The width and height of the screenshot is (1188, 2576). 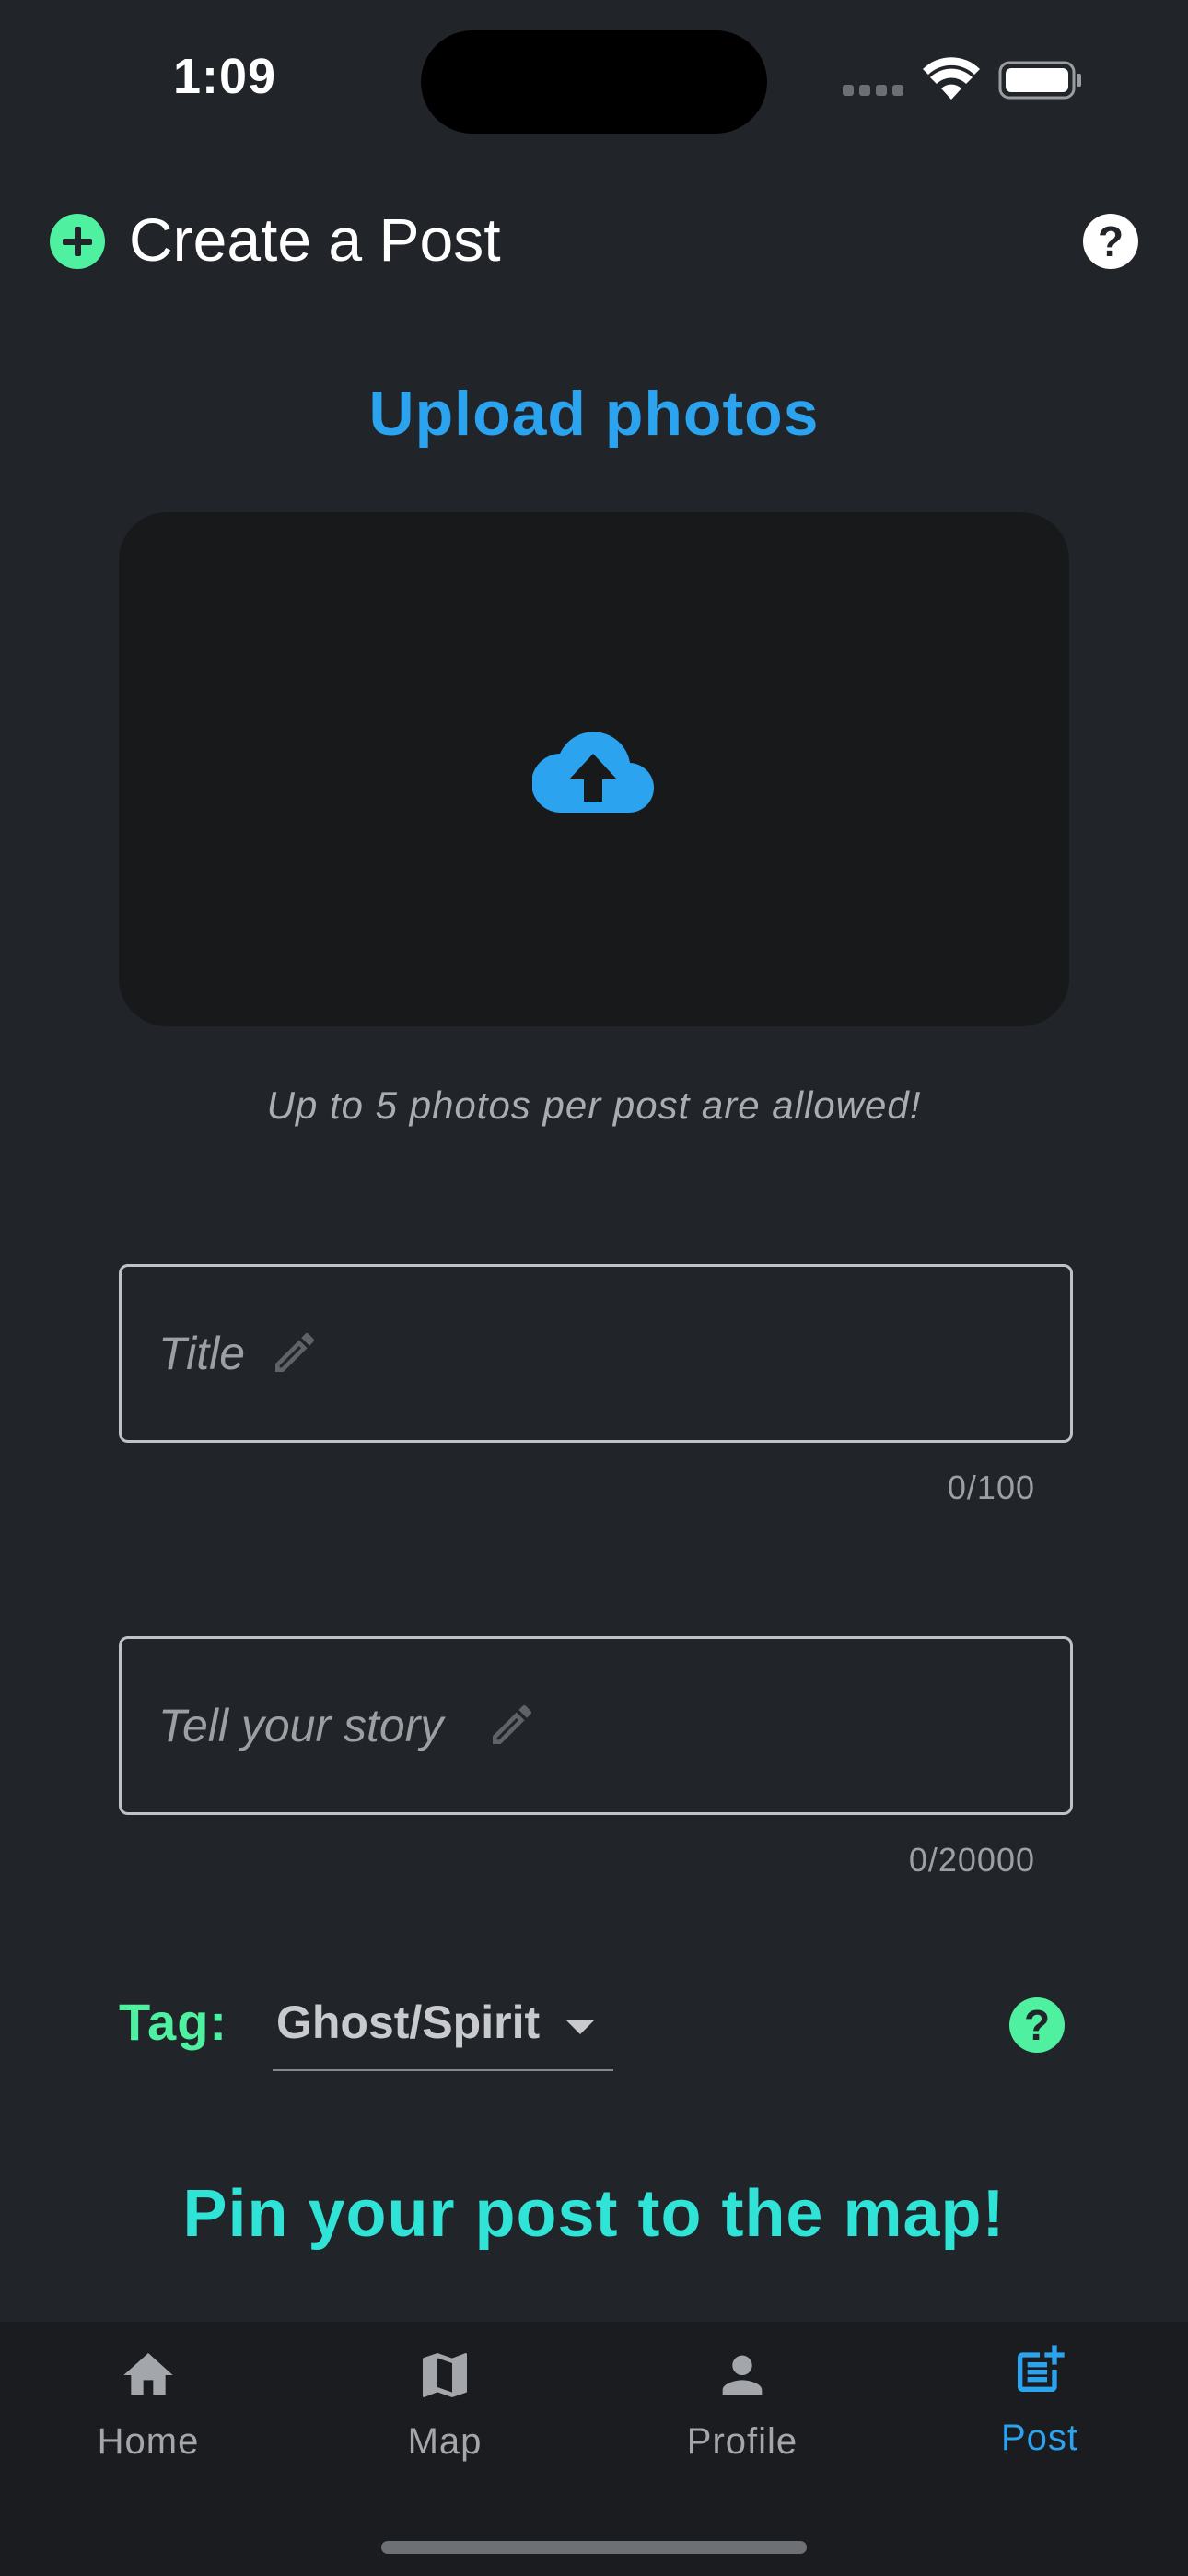 What do you see at coordinates (1037, 2025) in the screenshot?
I see `tag-help-icon: ?` at bounding box center [1037, 2025].